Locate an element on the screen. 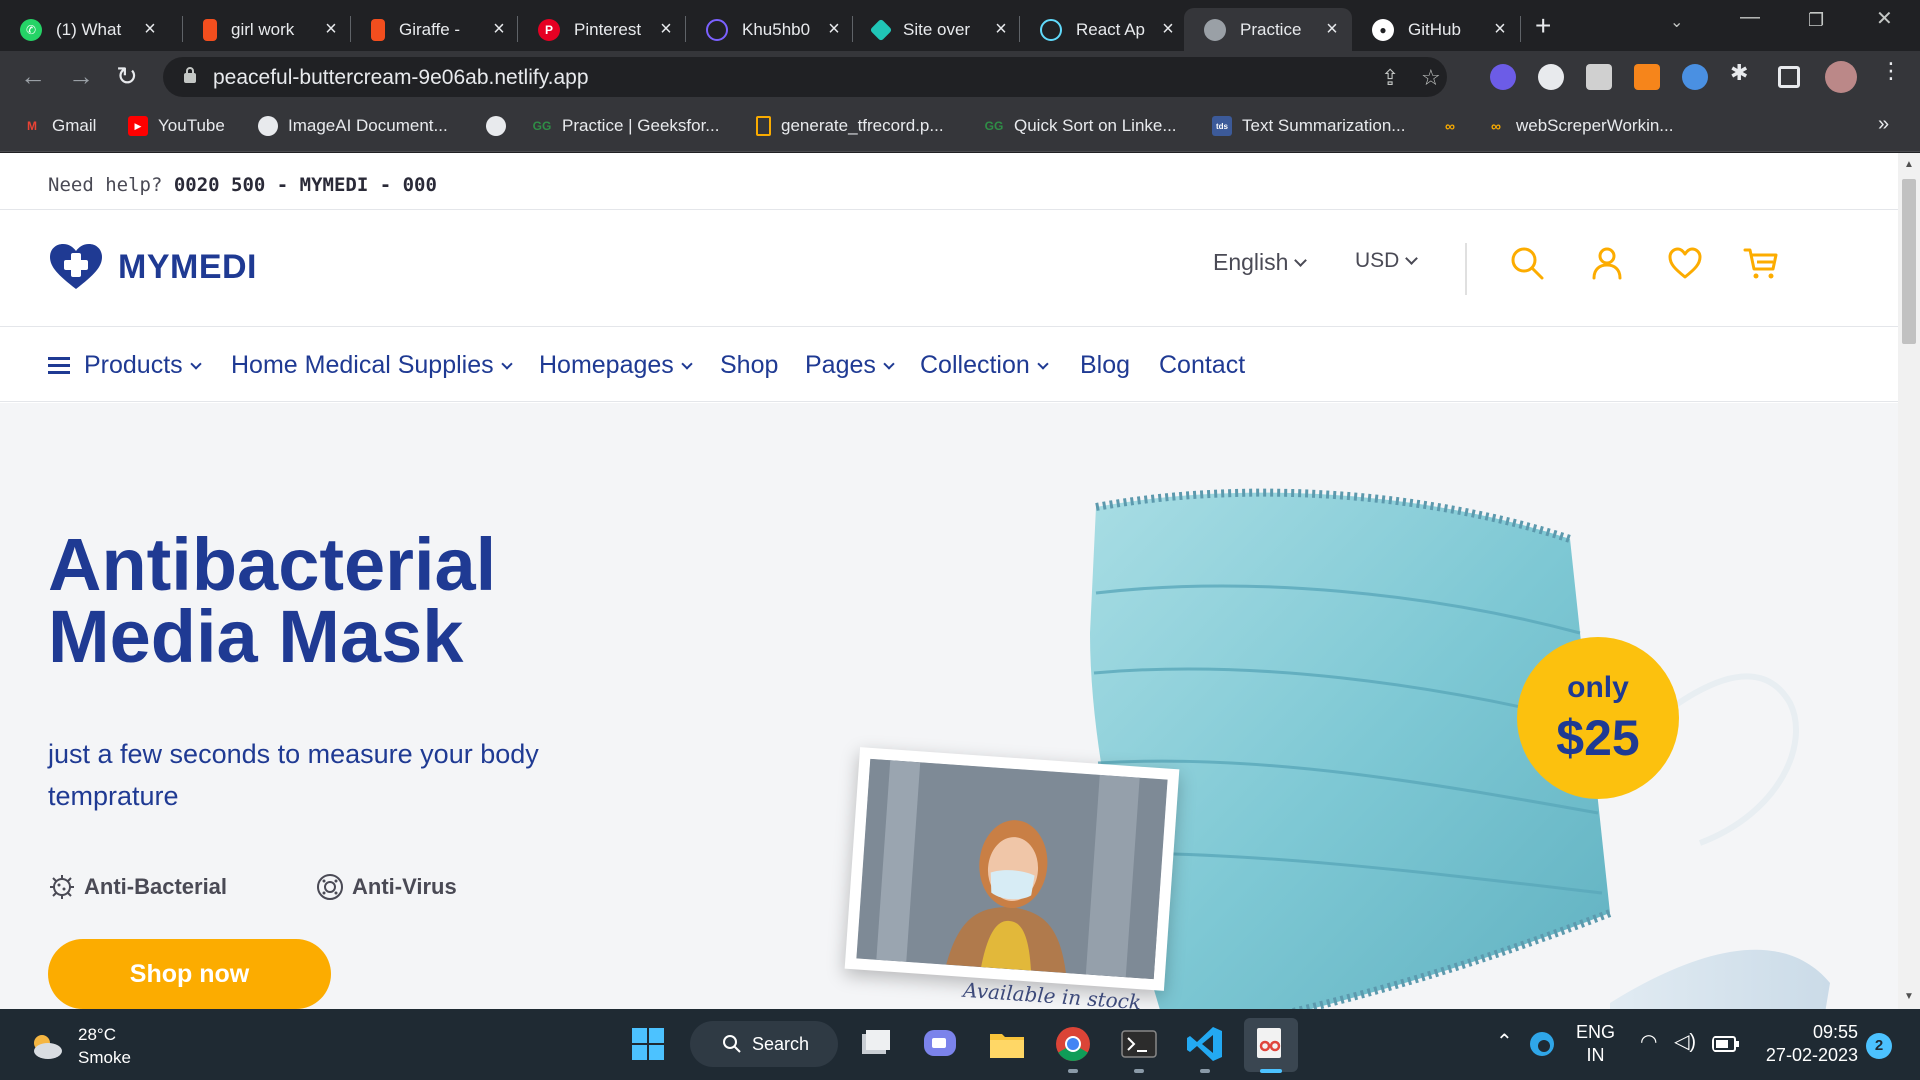  tab-label: Pinterest is located at coordinates (608, 29).